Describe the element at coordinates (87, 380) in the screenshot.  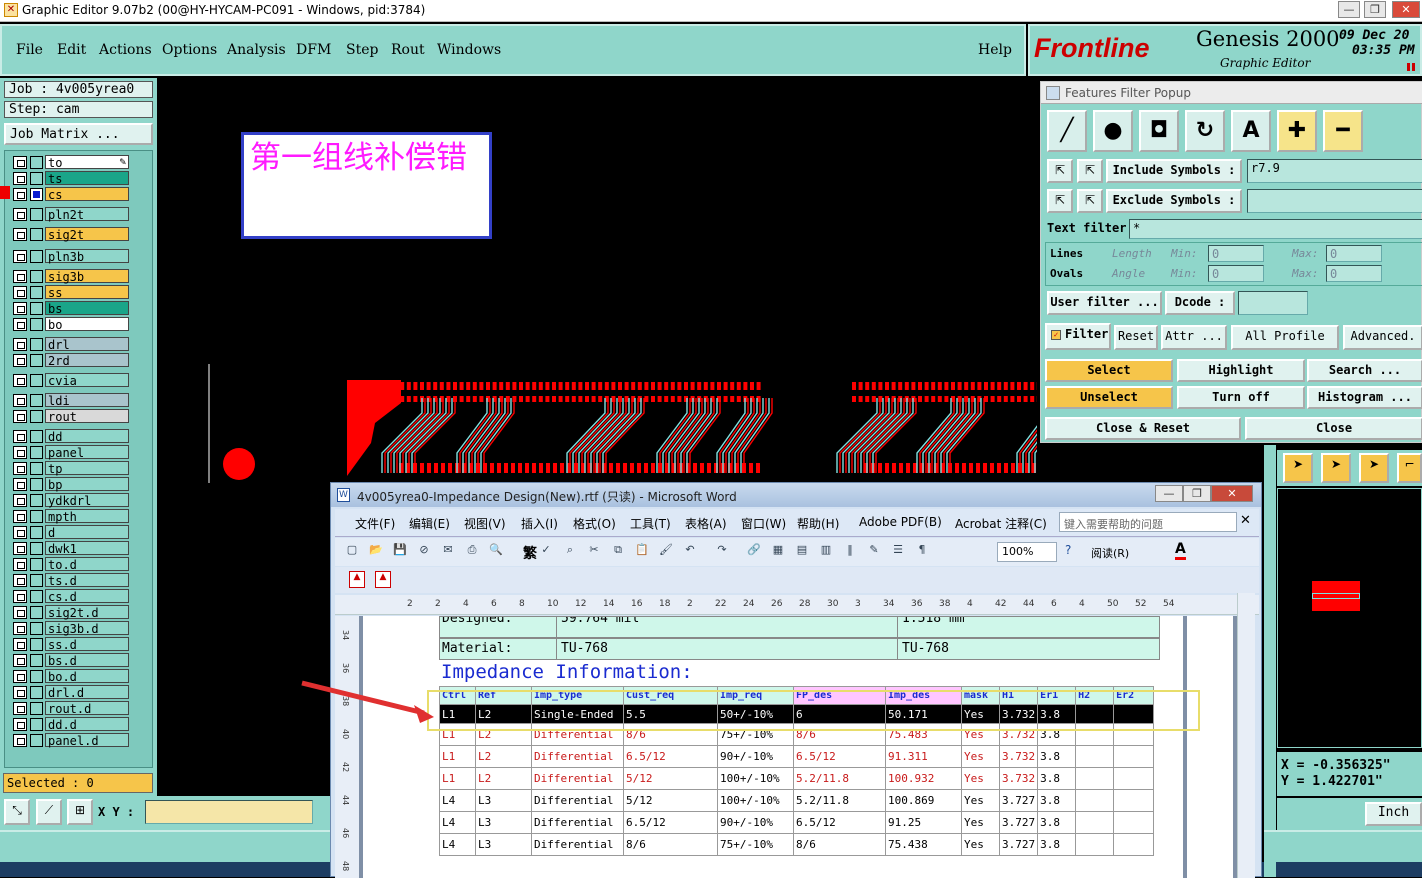
I see `layer-name: cvia` at that location.